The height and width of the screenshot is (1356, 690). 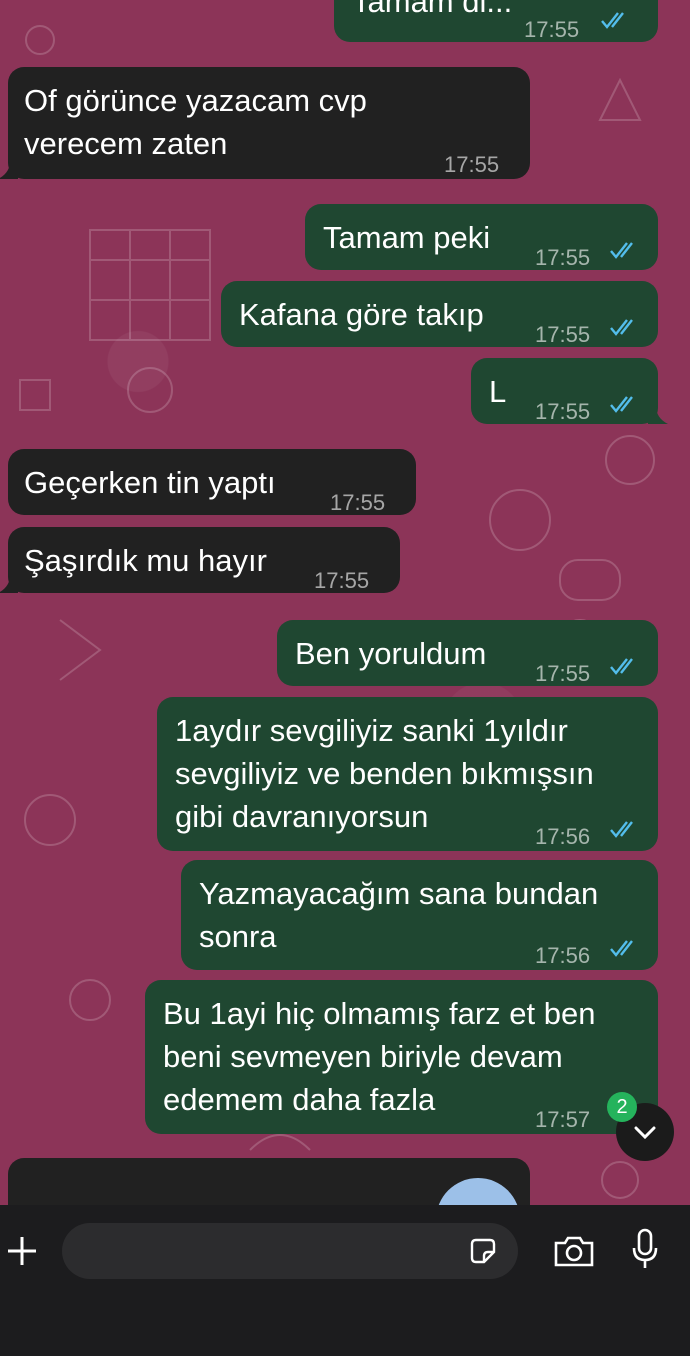 What do you see at coordinates (290, 1251) in the screenshot?
I see `message-input` at bounding box center [290, 1251].